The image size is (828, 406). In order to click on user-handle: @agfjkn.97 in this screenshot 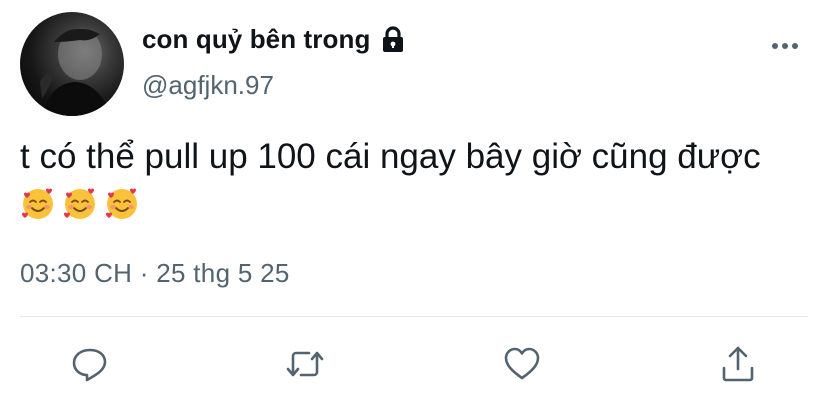, I will do `click(208, 85)`.